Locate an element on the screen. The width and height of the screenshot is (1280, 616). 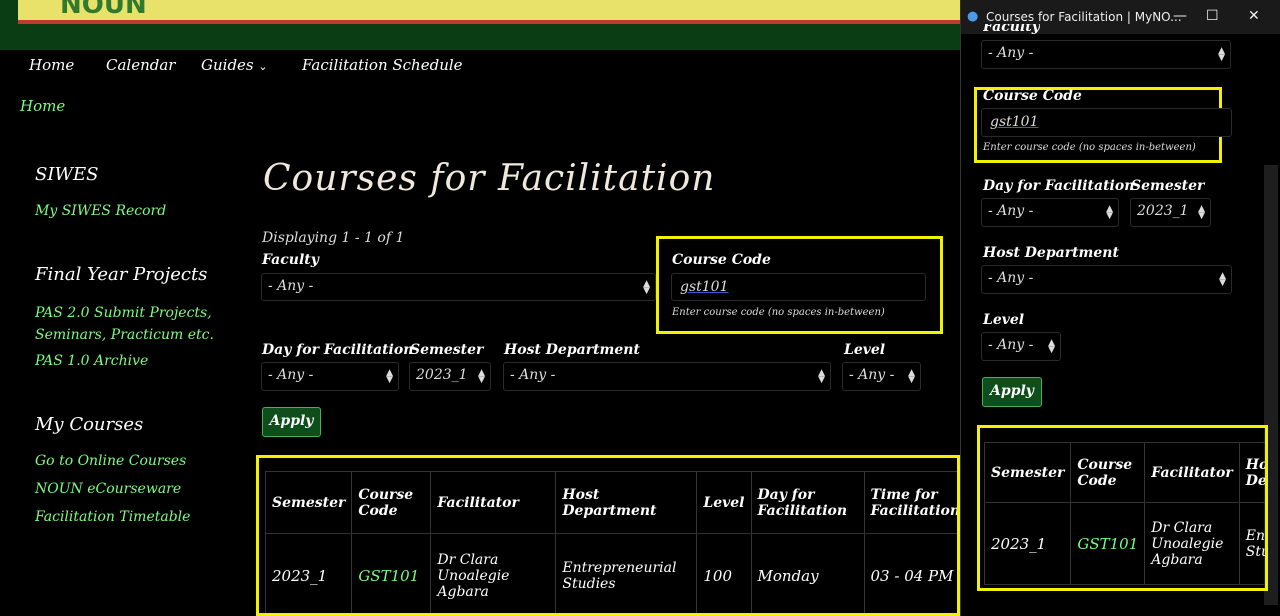
popup-semester-label: Semester is located at coordinates (1168, 186).